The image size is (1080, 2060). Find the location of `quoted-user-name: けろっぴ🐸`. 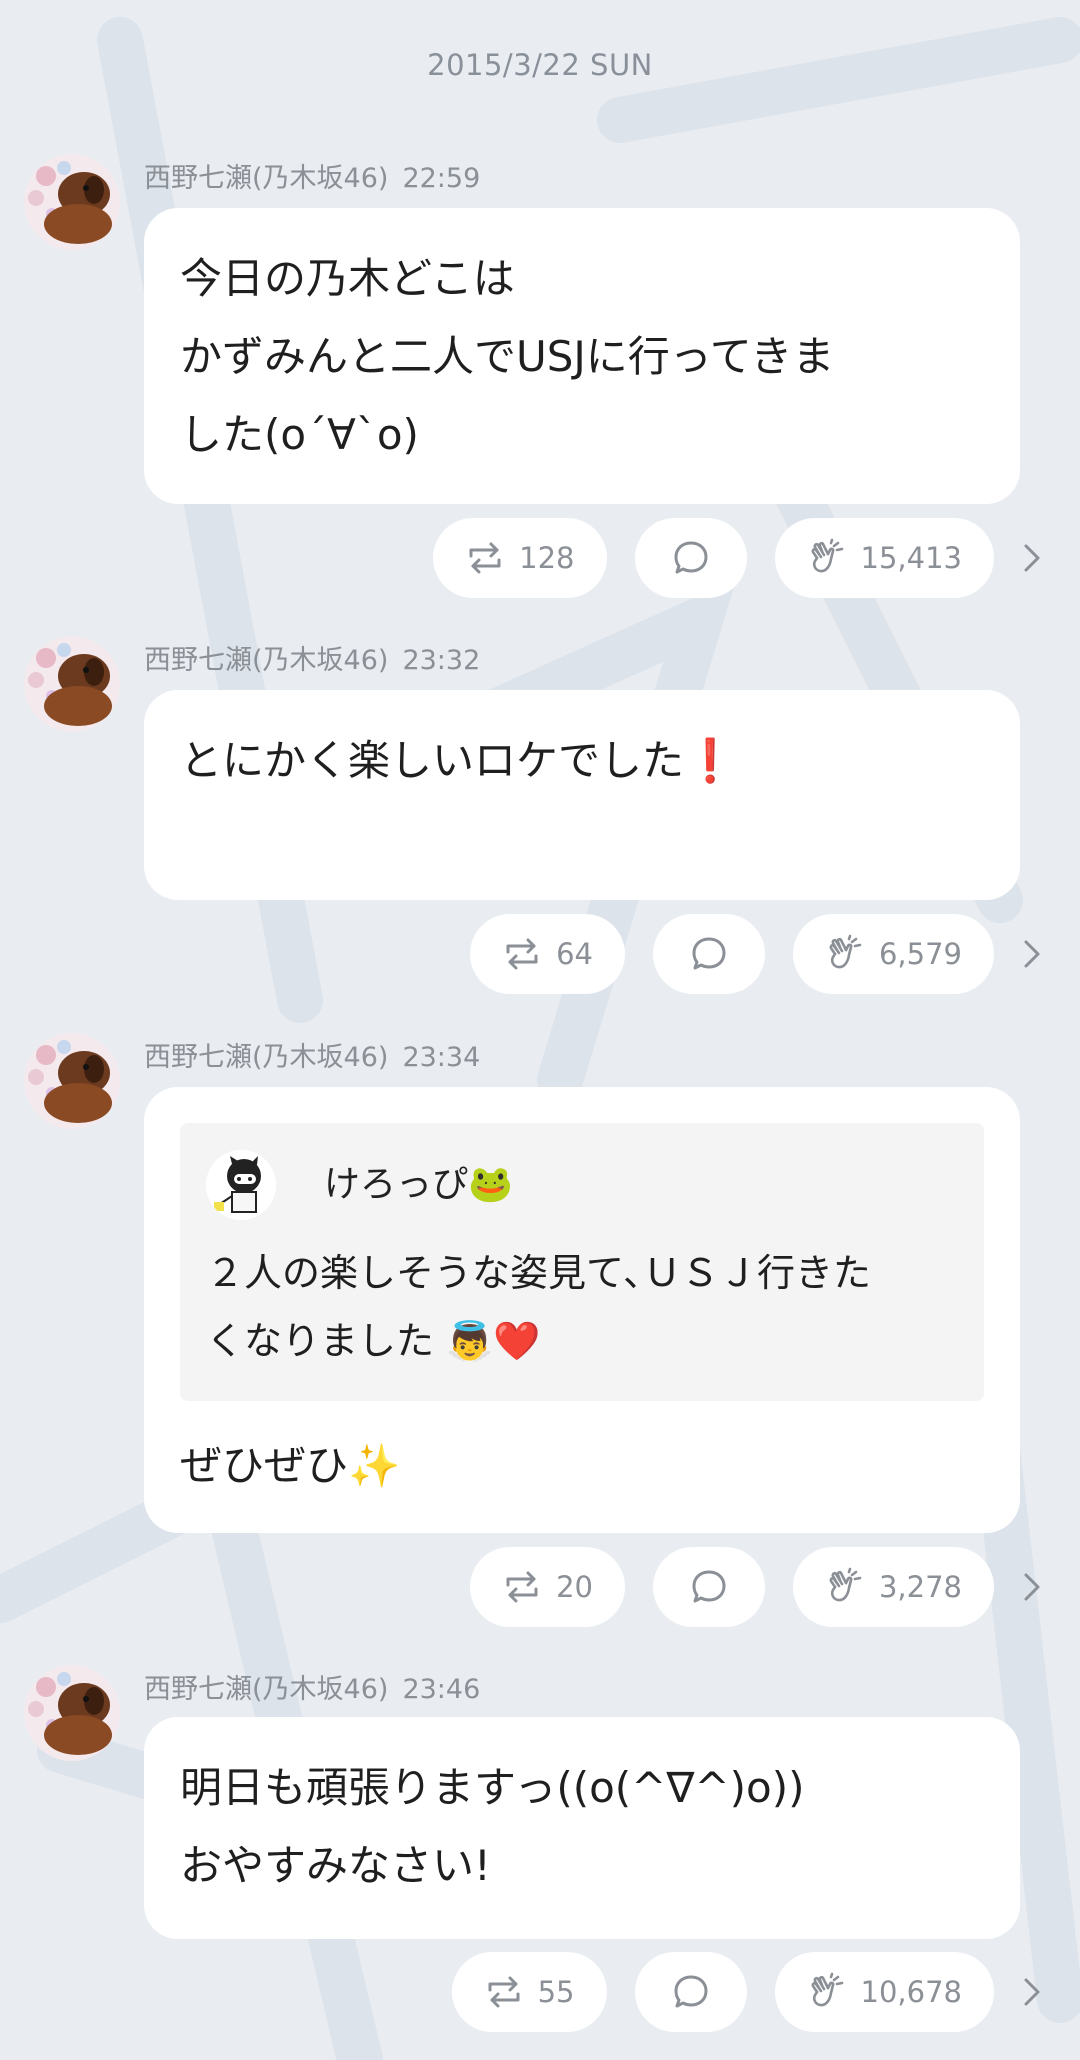

quoted-user-name: けろっぴ🐸 is located at coordinates (418, 1184).